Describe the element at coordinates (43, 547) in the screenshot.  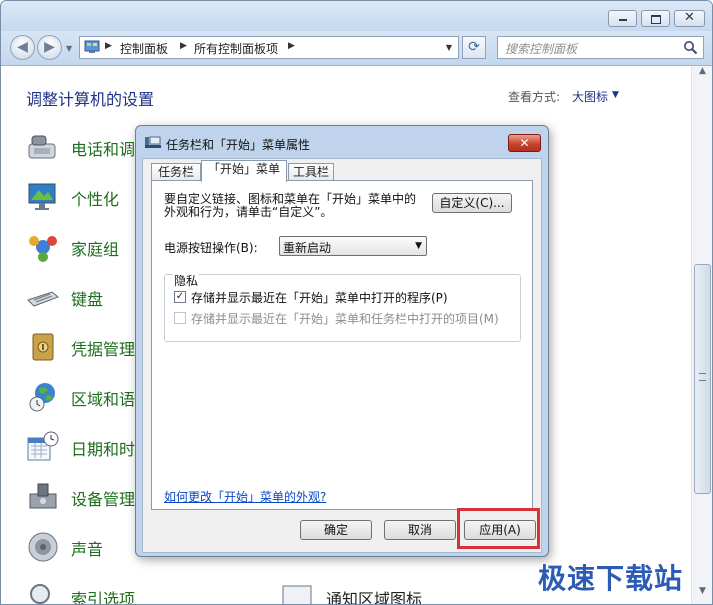
I see `speaker-icon` at that location.